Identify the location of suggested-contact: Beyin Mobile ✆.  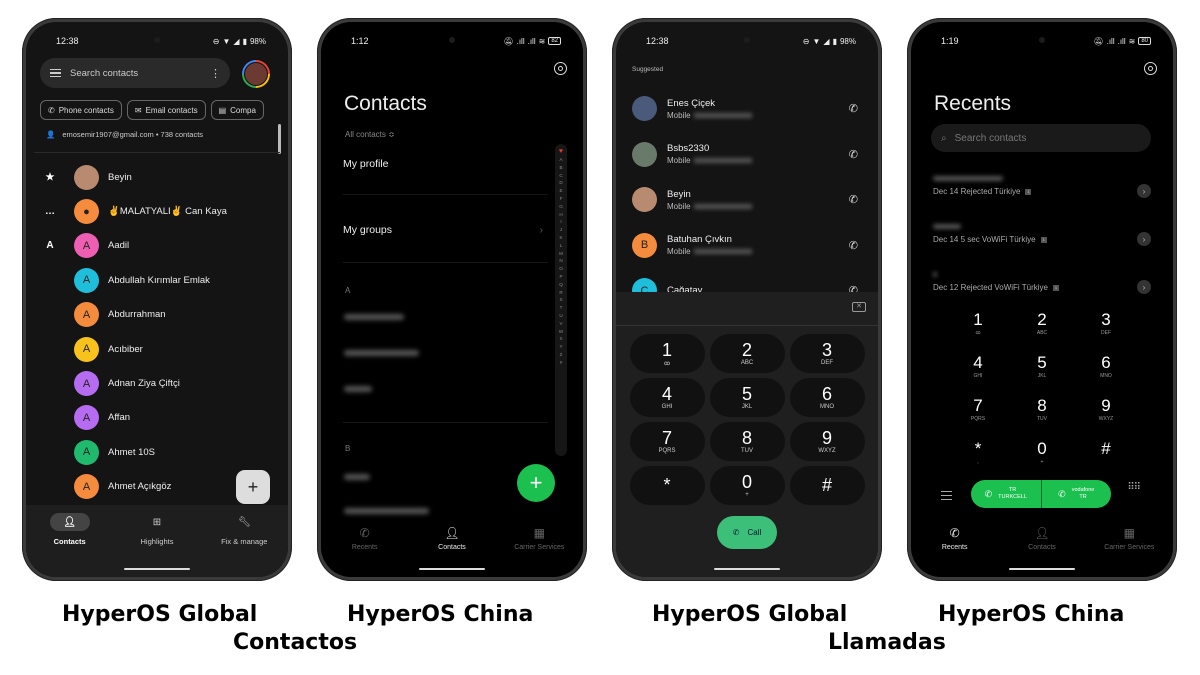
(747, 200).